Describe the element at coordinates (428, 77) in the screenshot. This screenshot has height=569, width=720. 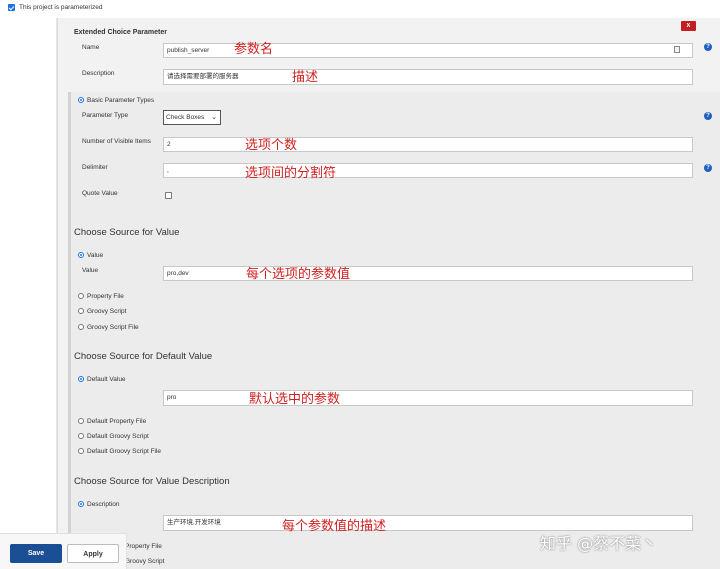
I see `description-input: 请选择需要部署的服务器` at that location.